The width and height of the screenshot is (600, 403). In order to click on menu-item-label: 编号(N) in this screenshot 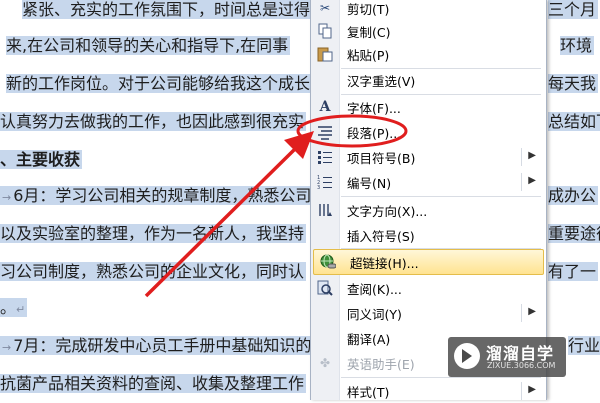, I will do `click(369, 183)`.